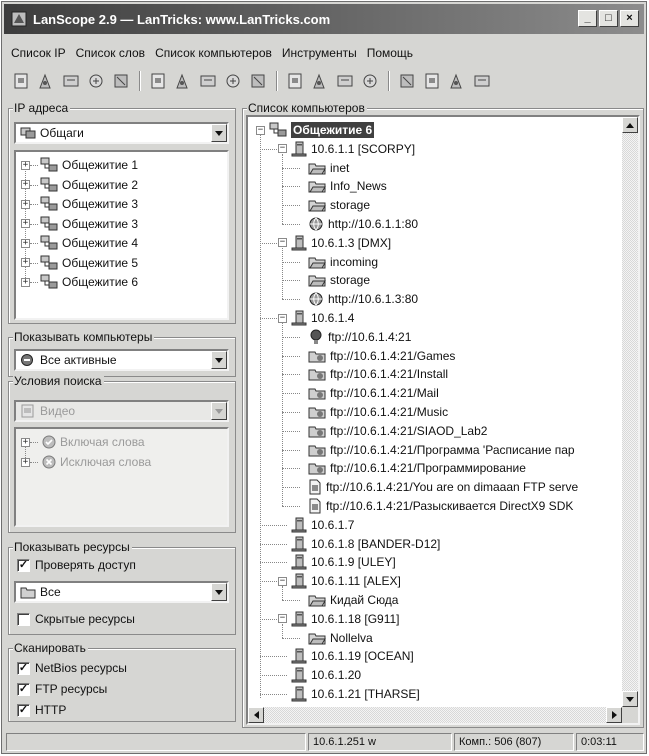 The height and width of the screenshot is (756, 649). What do you see at coordinates (337, 562) in the screenshot?
I see `computer-node: 10.6.1.9 [ULEY]` at bounding box center [337, 562].